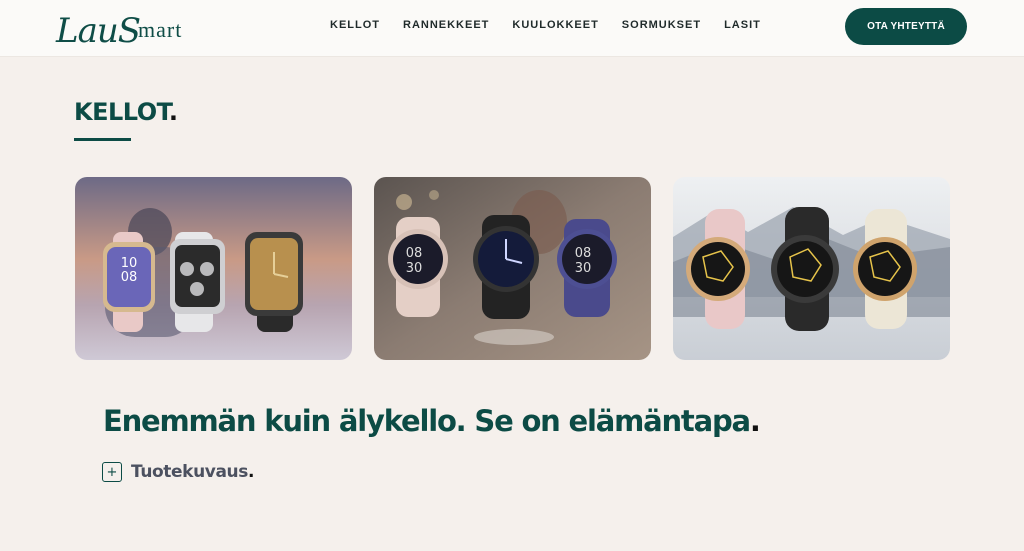  I want to click on tagline: Enemmän kuin älykello. Se on elämäntapa., so click(432, 421).